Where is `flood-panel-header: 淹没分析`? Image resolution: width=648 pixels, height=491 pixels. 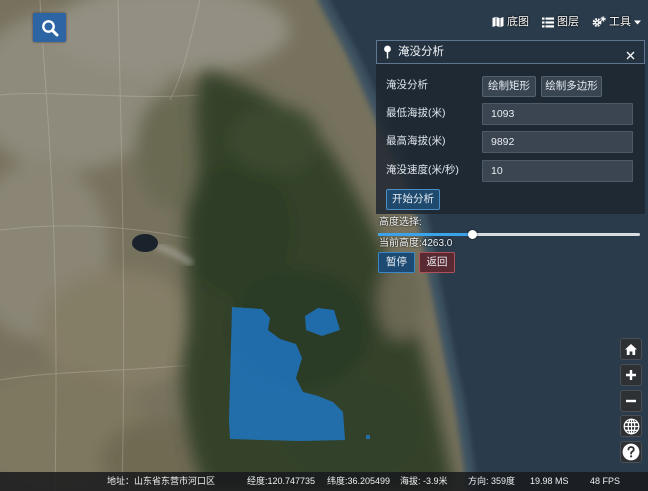
flood-panel-header: 淹没分析 is located at coordinates (510, 52).